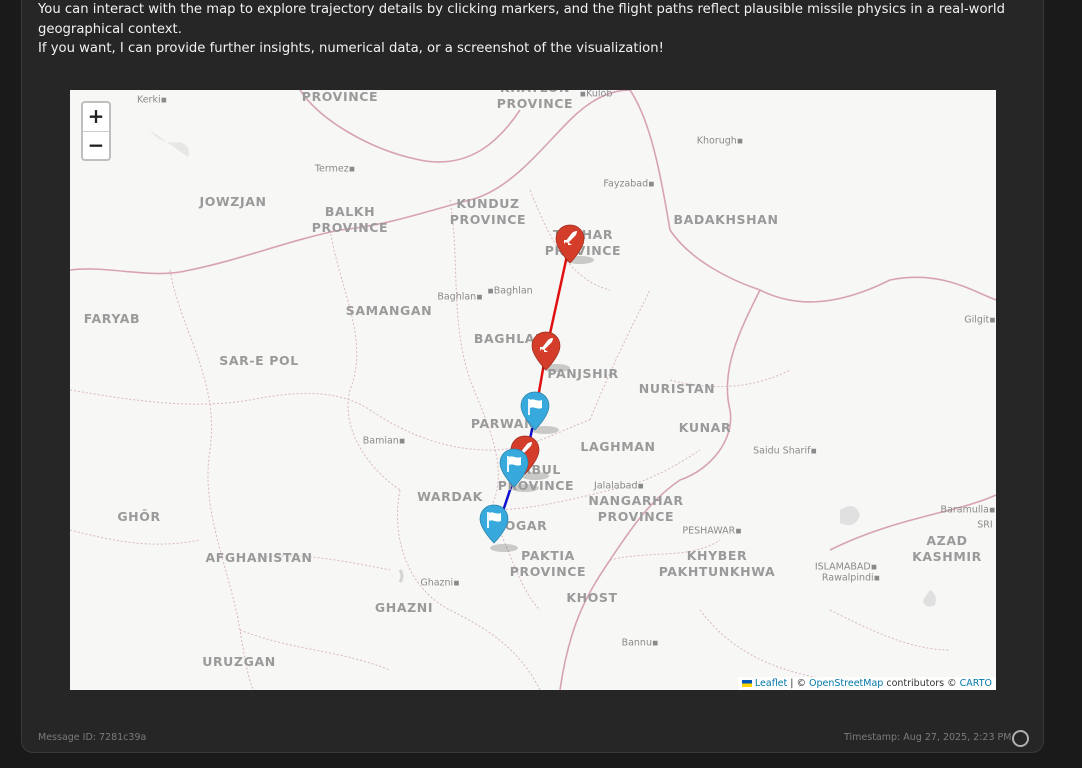  What do you see at coordinates (976, 683) in the screenshot?
I see `carto-link: CARTO` at bounding box center [976, 683].